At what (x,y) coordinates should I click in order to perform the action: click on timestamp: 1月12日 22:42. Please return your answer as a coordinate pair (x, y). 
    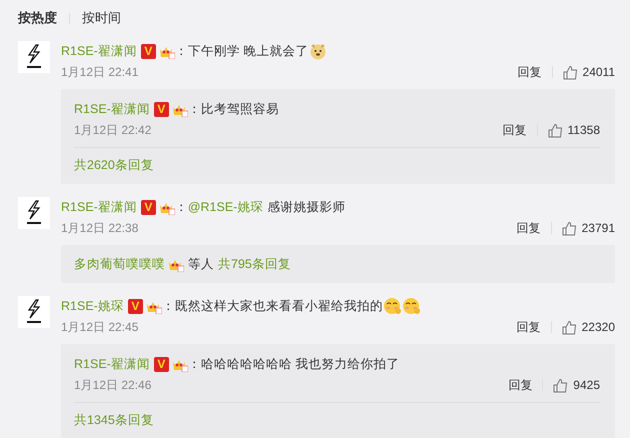
    Looking at the image, I should click on (113, 130).